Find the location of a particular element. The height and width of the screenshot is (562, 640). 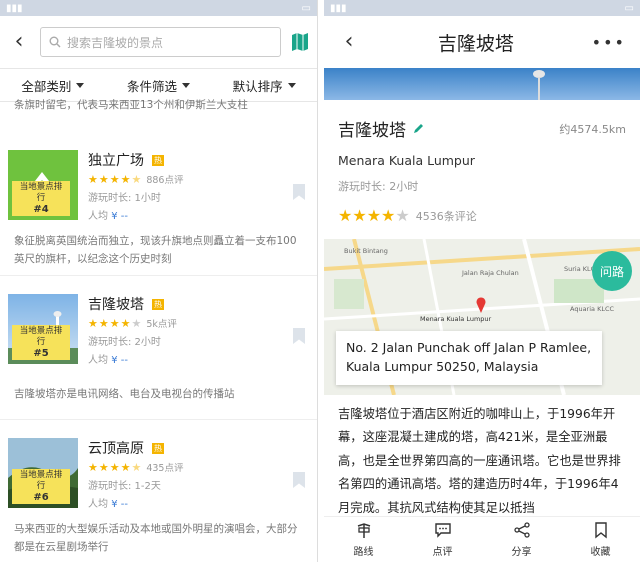

filter-sort: 默认排序 is located at coordinates (264, 85).